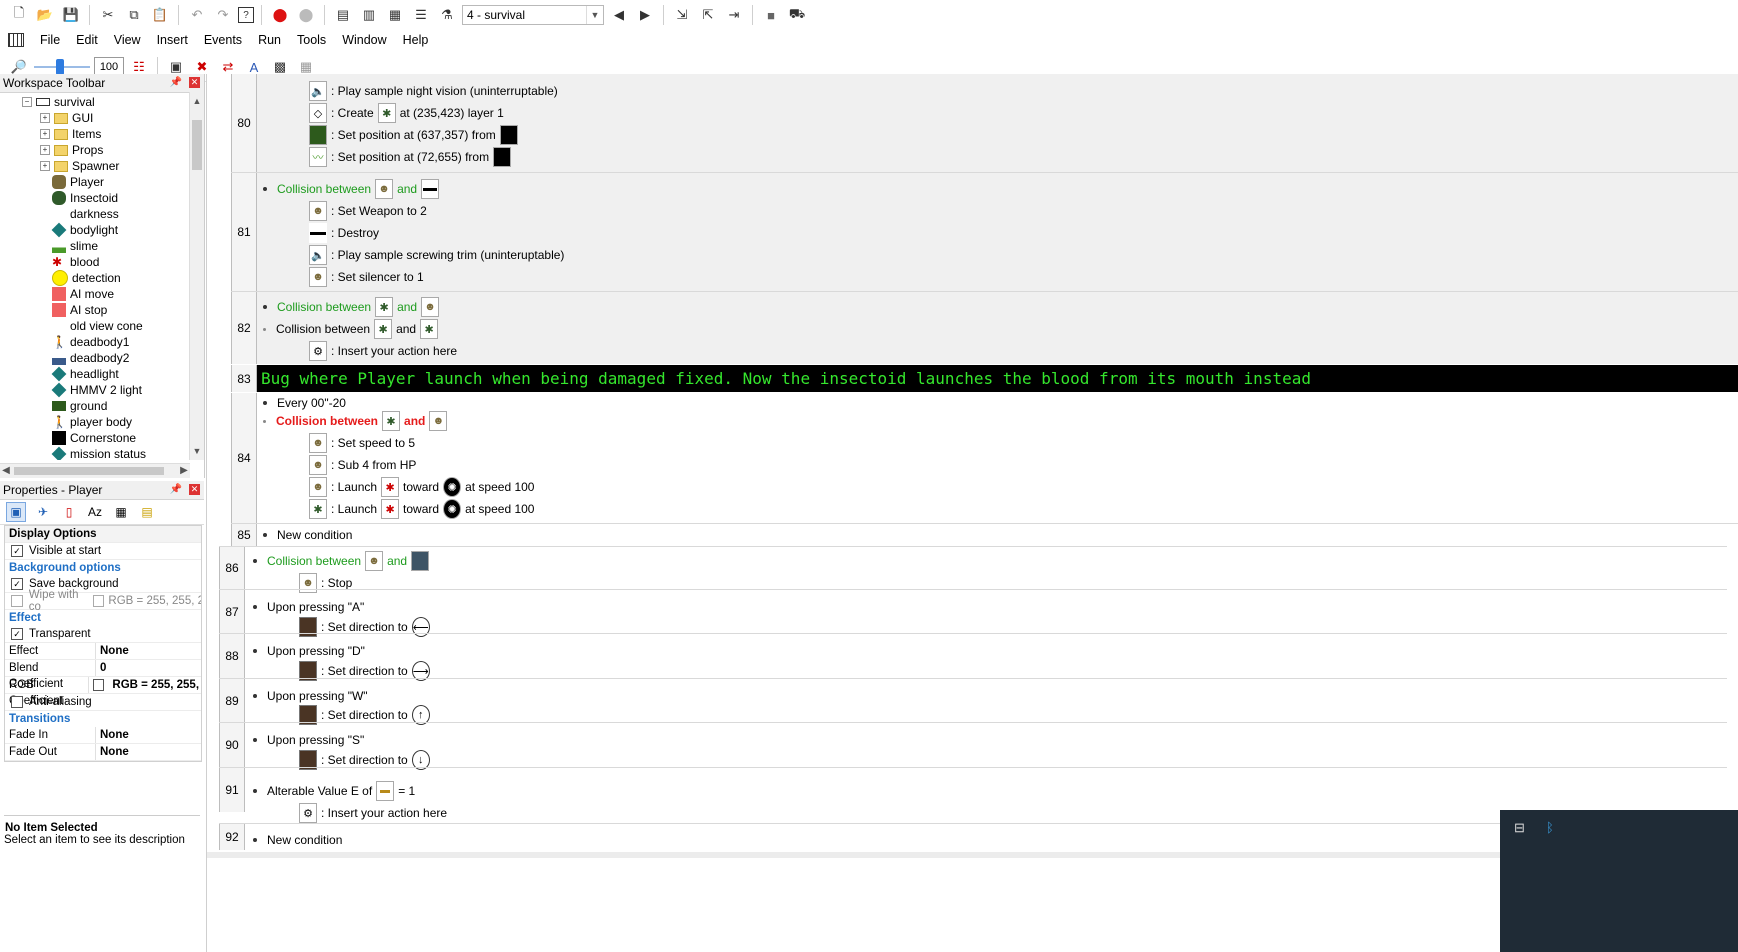  What do you see at coordinates (416, 40) in the screenshot?
I see `menu-help: Help` at bounding box center [416, 40].